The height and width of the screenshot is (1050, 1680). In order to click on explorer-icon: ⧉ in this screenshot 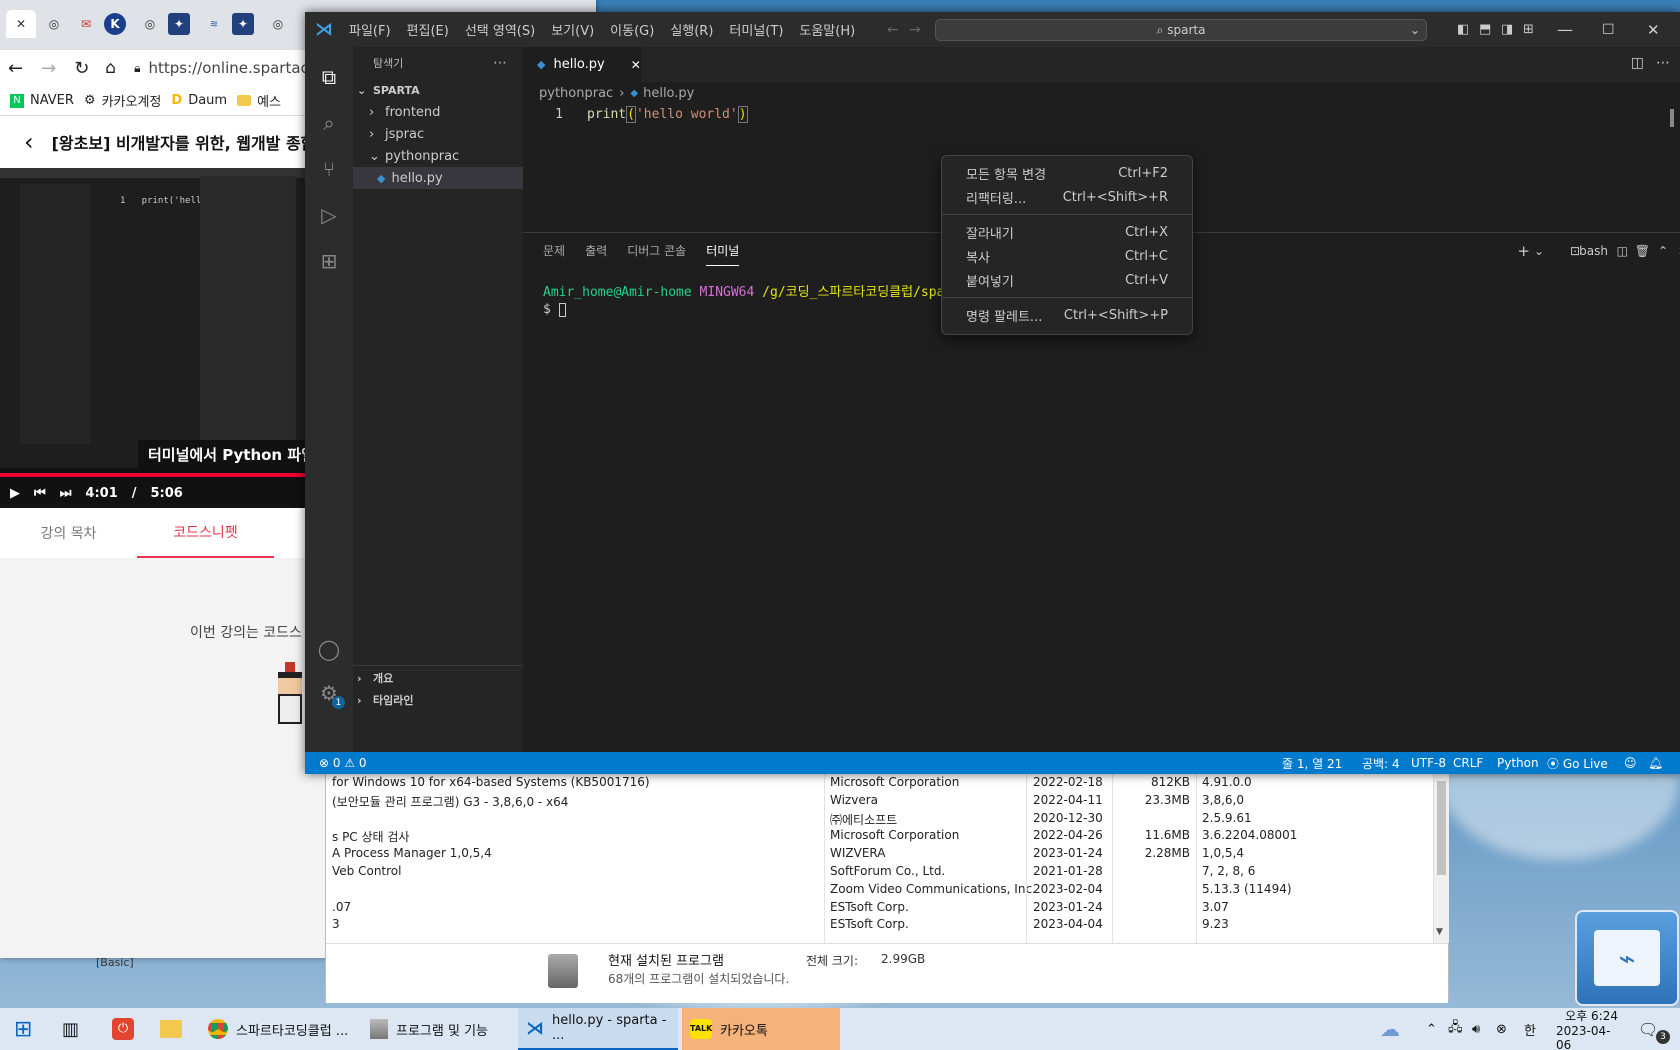, I will do `click(329, 77)`.